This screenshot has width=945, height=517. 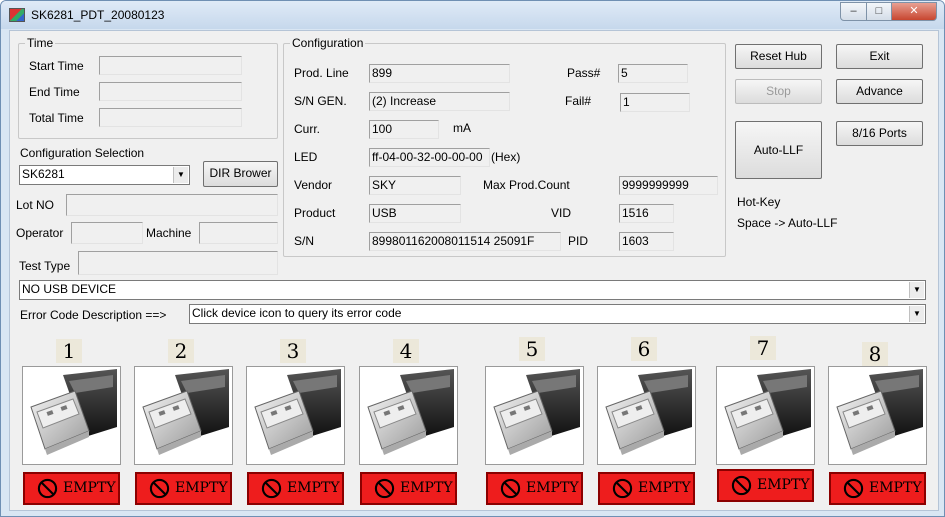 I want to click on advance-button: Advance, so click(x=879, y=91).